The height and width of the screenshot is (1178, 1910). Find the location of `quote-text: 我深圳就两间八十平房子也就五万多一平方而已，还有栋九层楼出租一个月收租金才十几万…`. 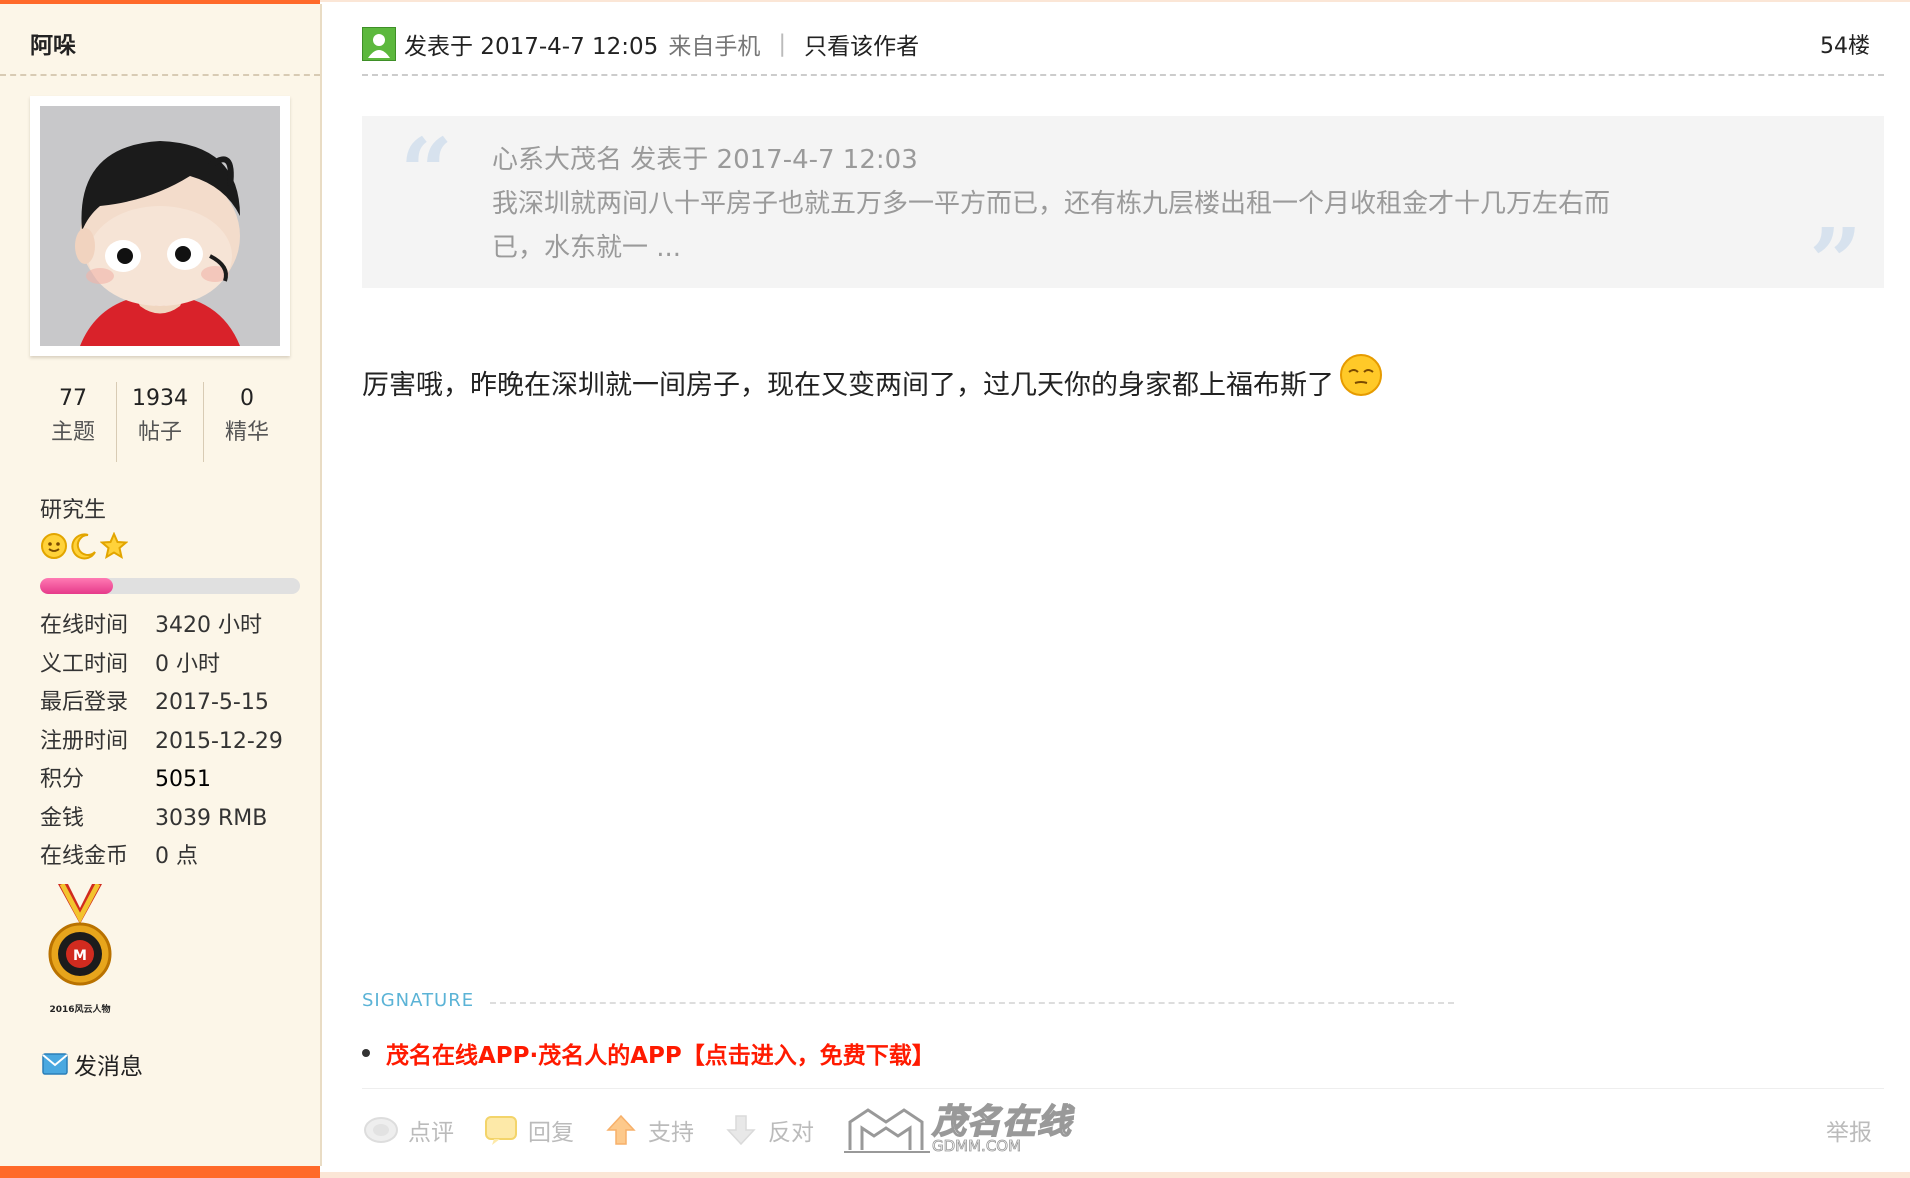

quote-text: 我深圳就两间八十平房子也就五万多一平方而已，还有栋九层楼出租一个月收租金才十几万… is located at coordinates (1051, 226).